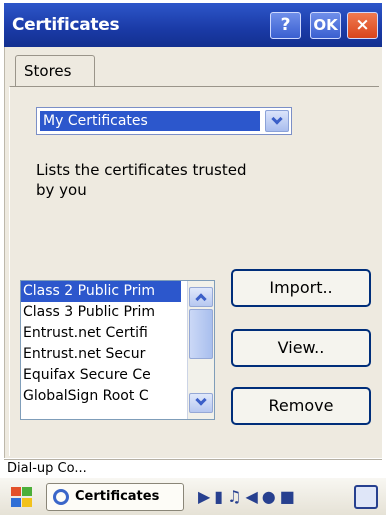  Describe the element at coordinates (150, 121) in the screenshot. I see `store-select-value: My Certificates` at that location.